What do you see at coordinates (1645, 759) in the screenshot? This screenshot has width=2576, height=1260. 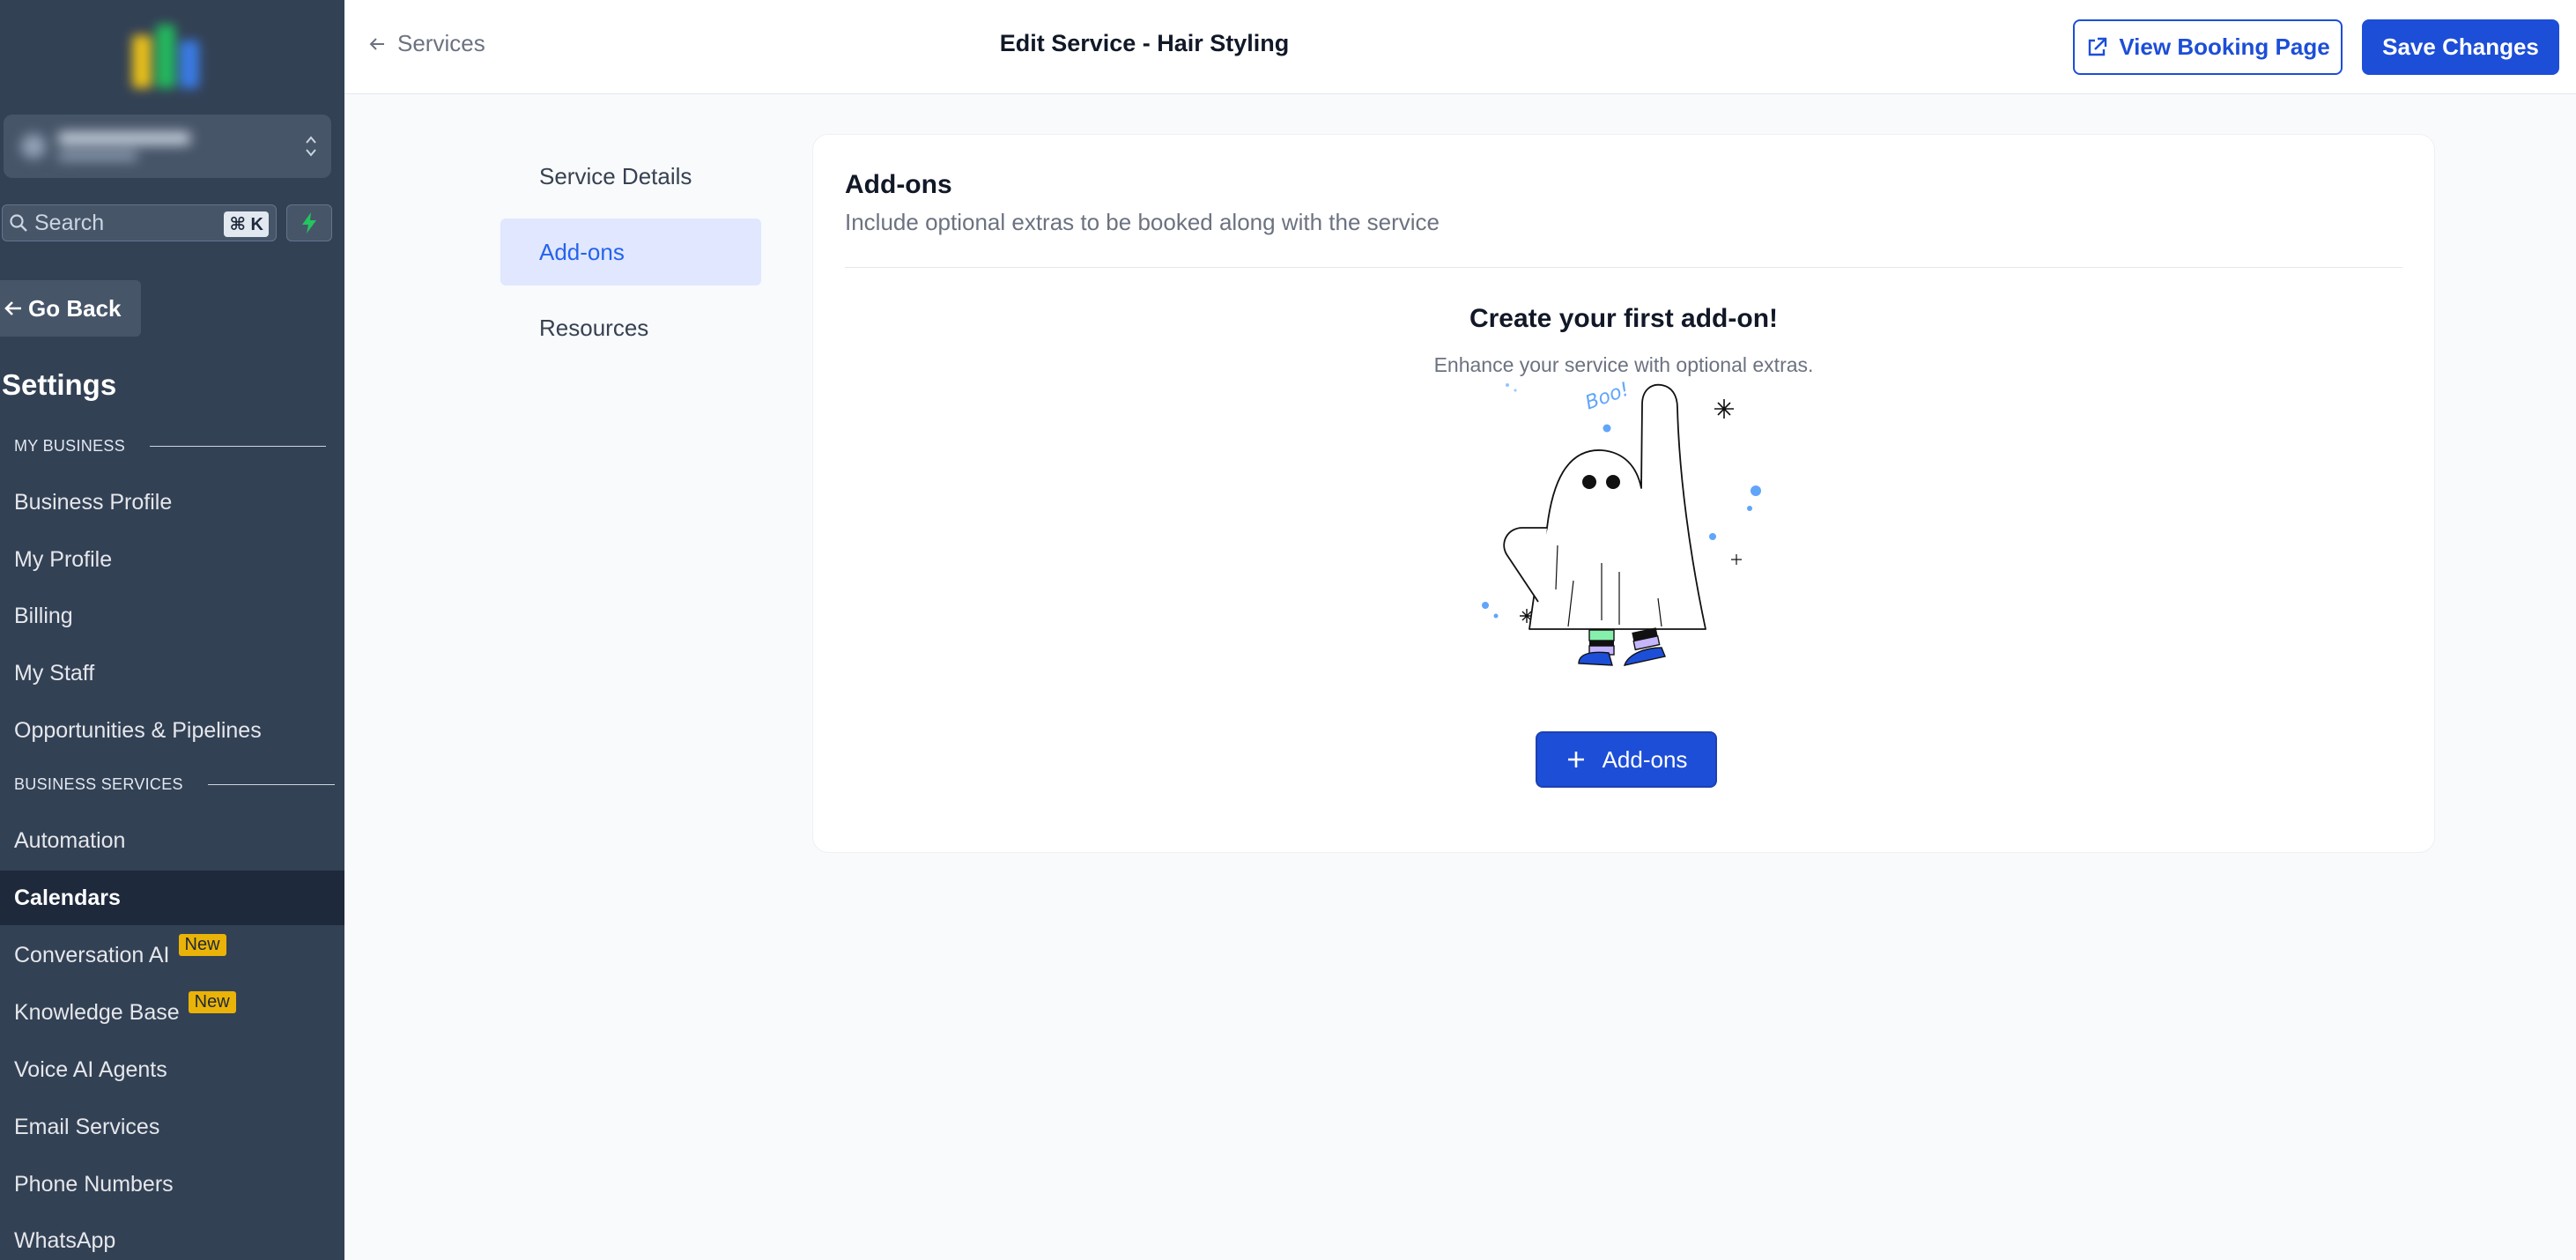 I see `add-addon-label: Add-ons` at bounding box center [1645, 759].